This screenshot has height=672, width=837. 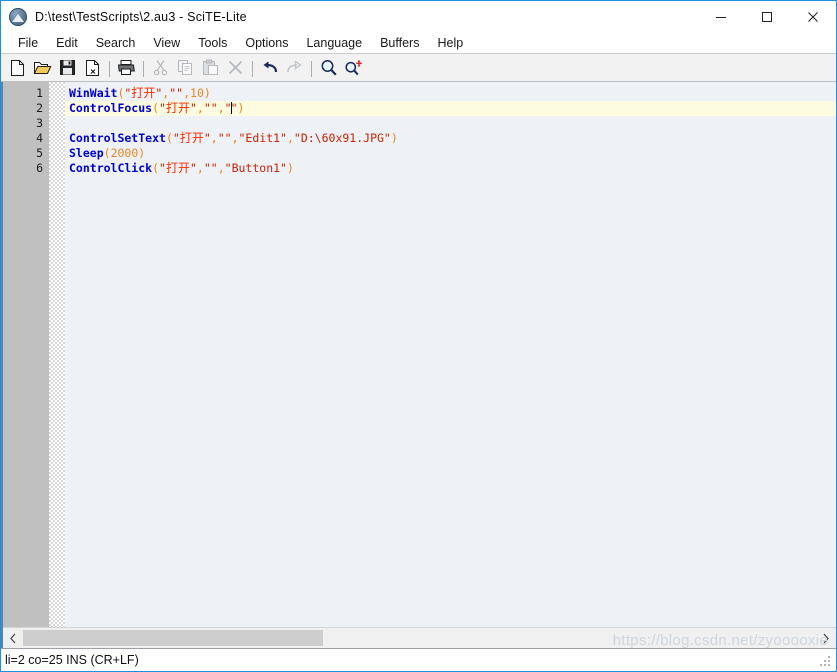 What do you see at coordinates (39, 168) in the screenshot?
I see `line-number: 6` at bounding box center [39, 168].